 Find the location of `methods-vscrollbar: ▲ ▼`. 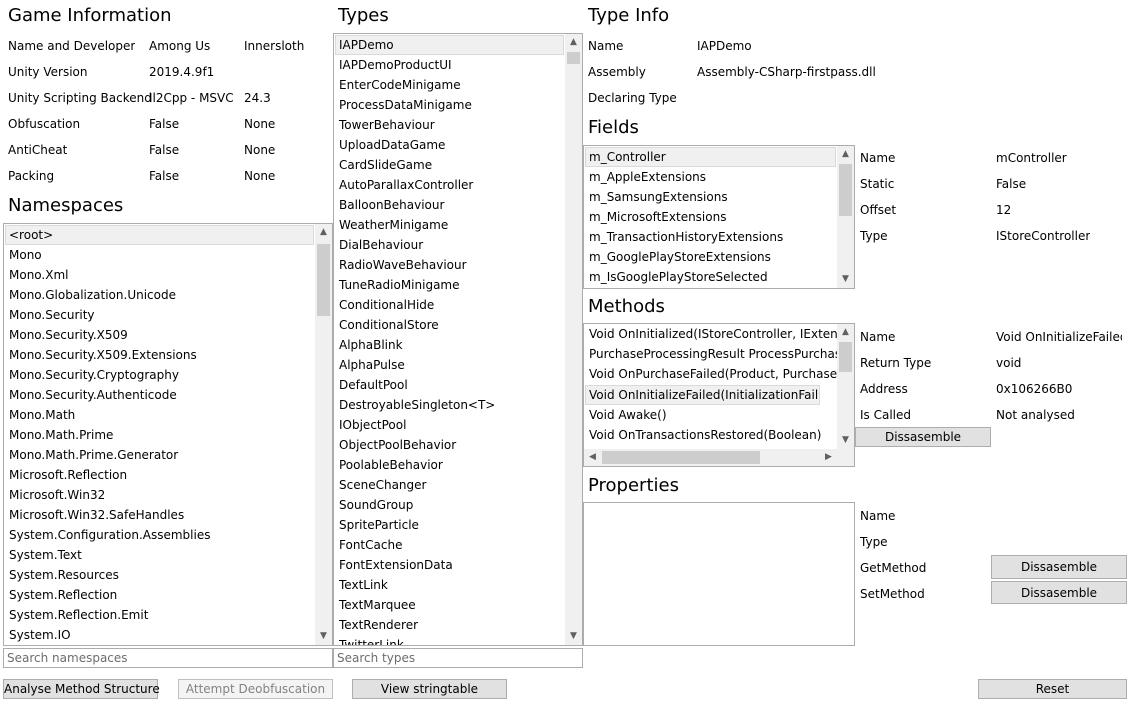

methods-vscrollbar: ▲ ▼ is located at coordinates (845, 386).